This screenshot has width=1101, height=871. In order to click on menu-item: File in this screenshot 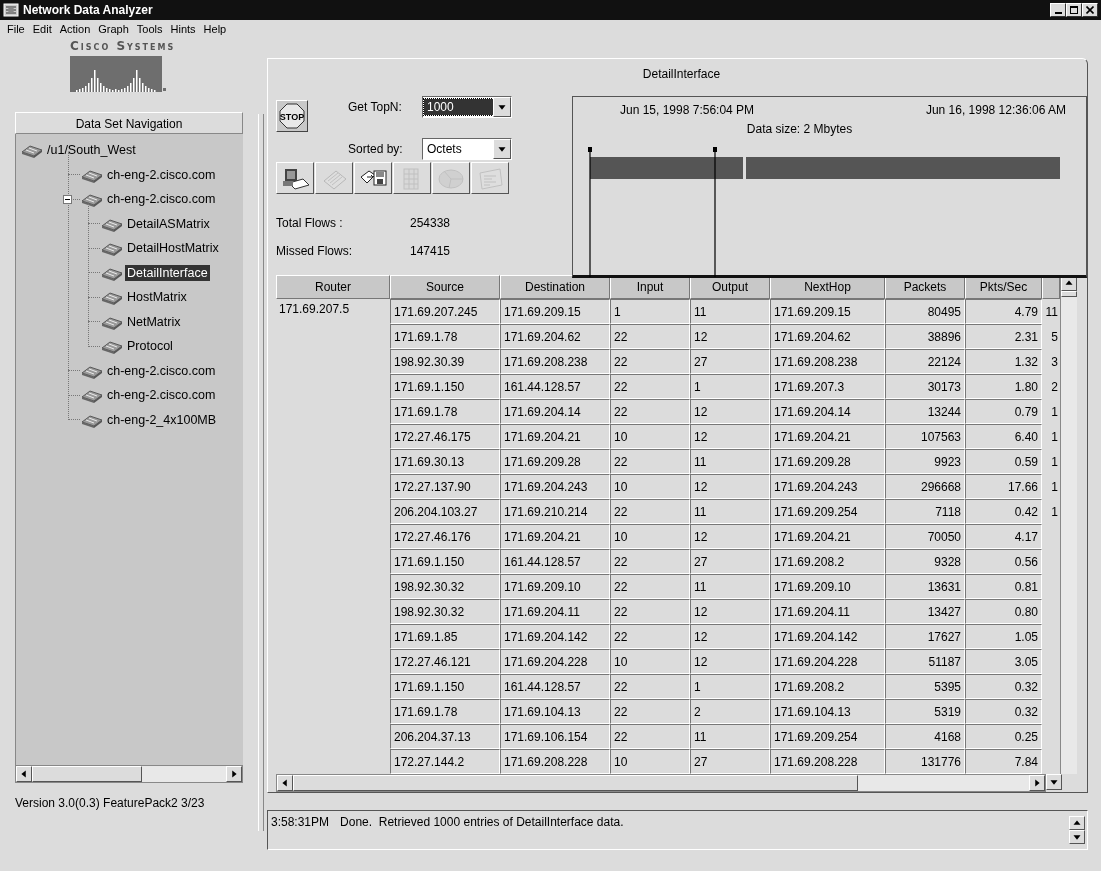, I will do `click(16, 29)`.